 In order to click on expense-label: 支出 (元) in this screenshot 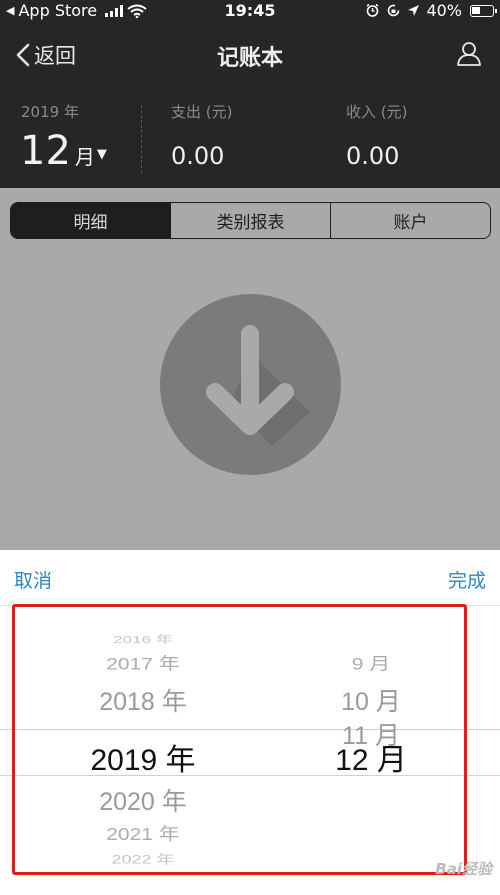, I will do `click(202, 112)`.